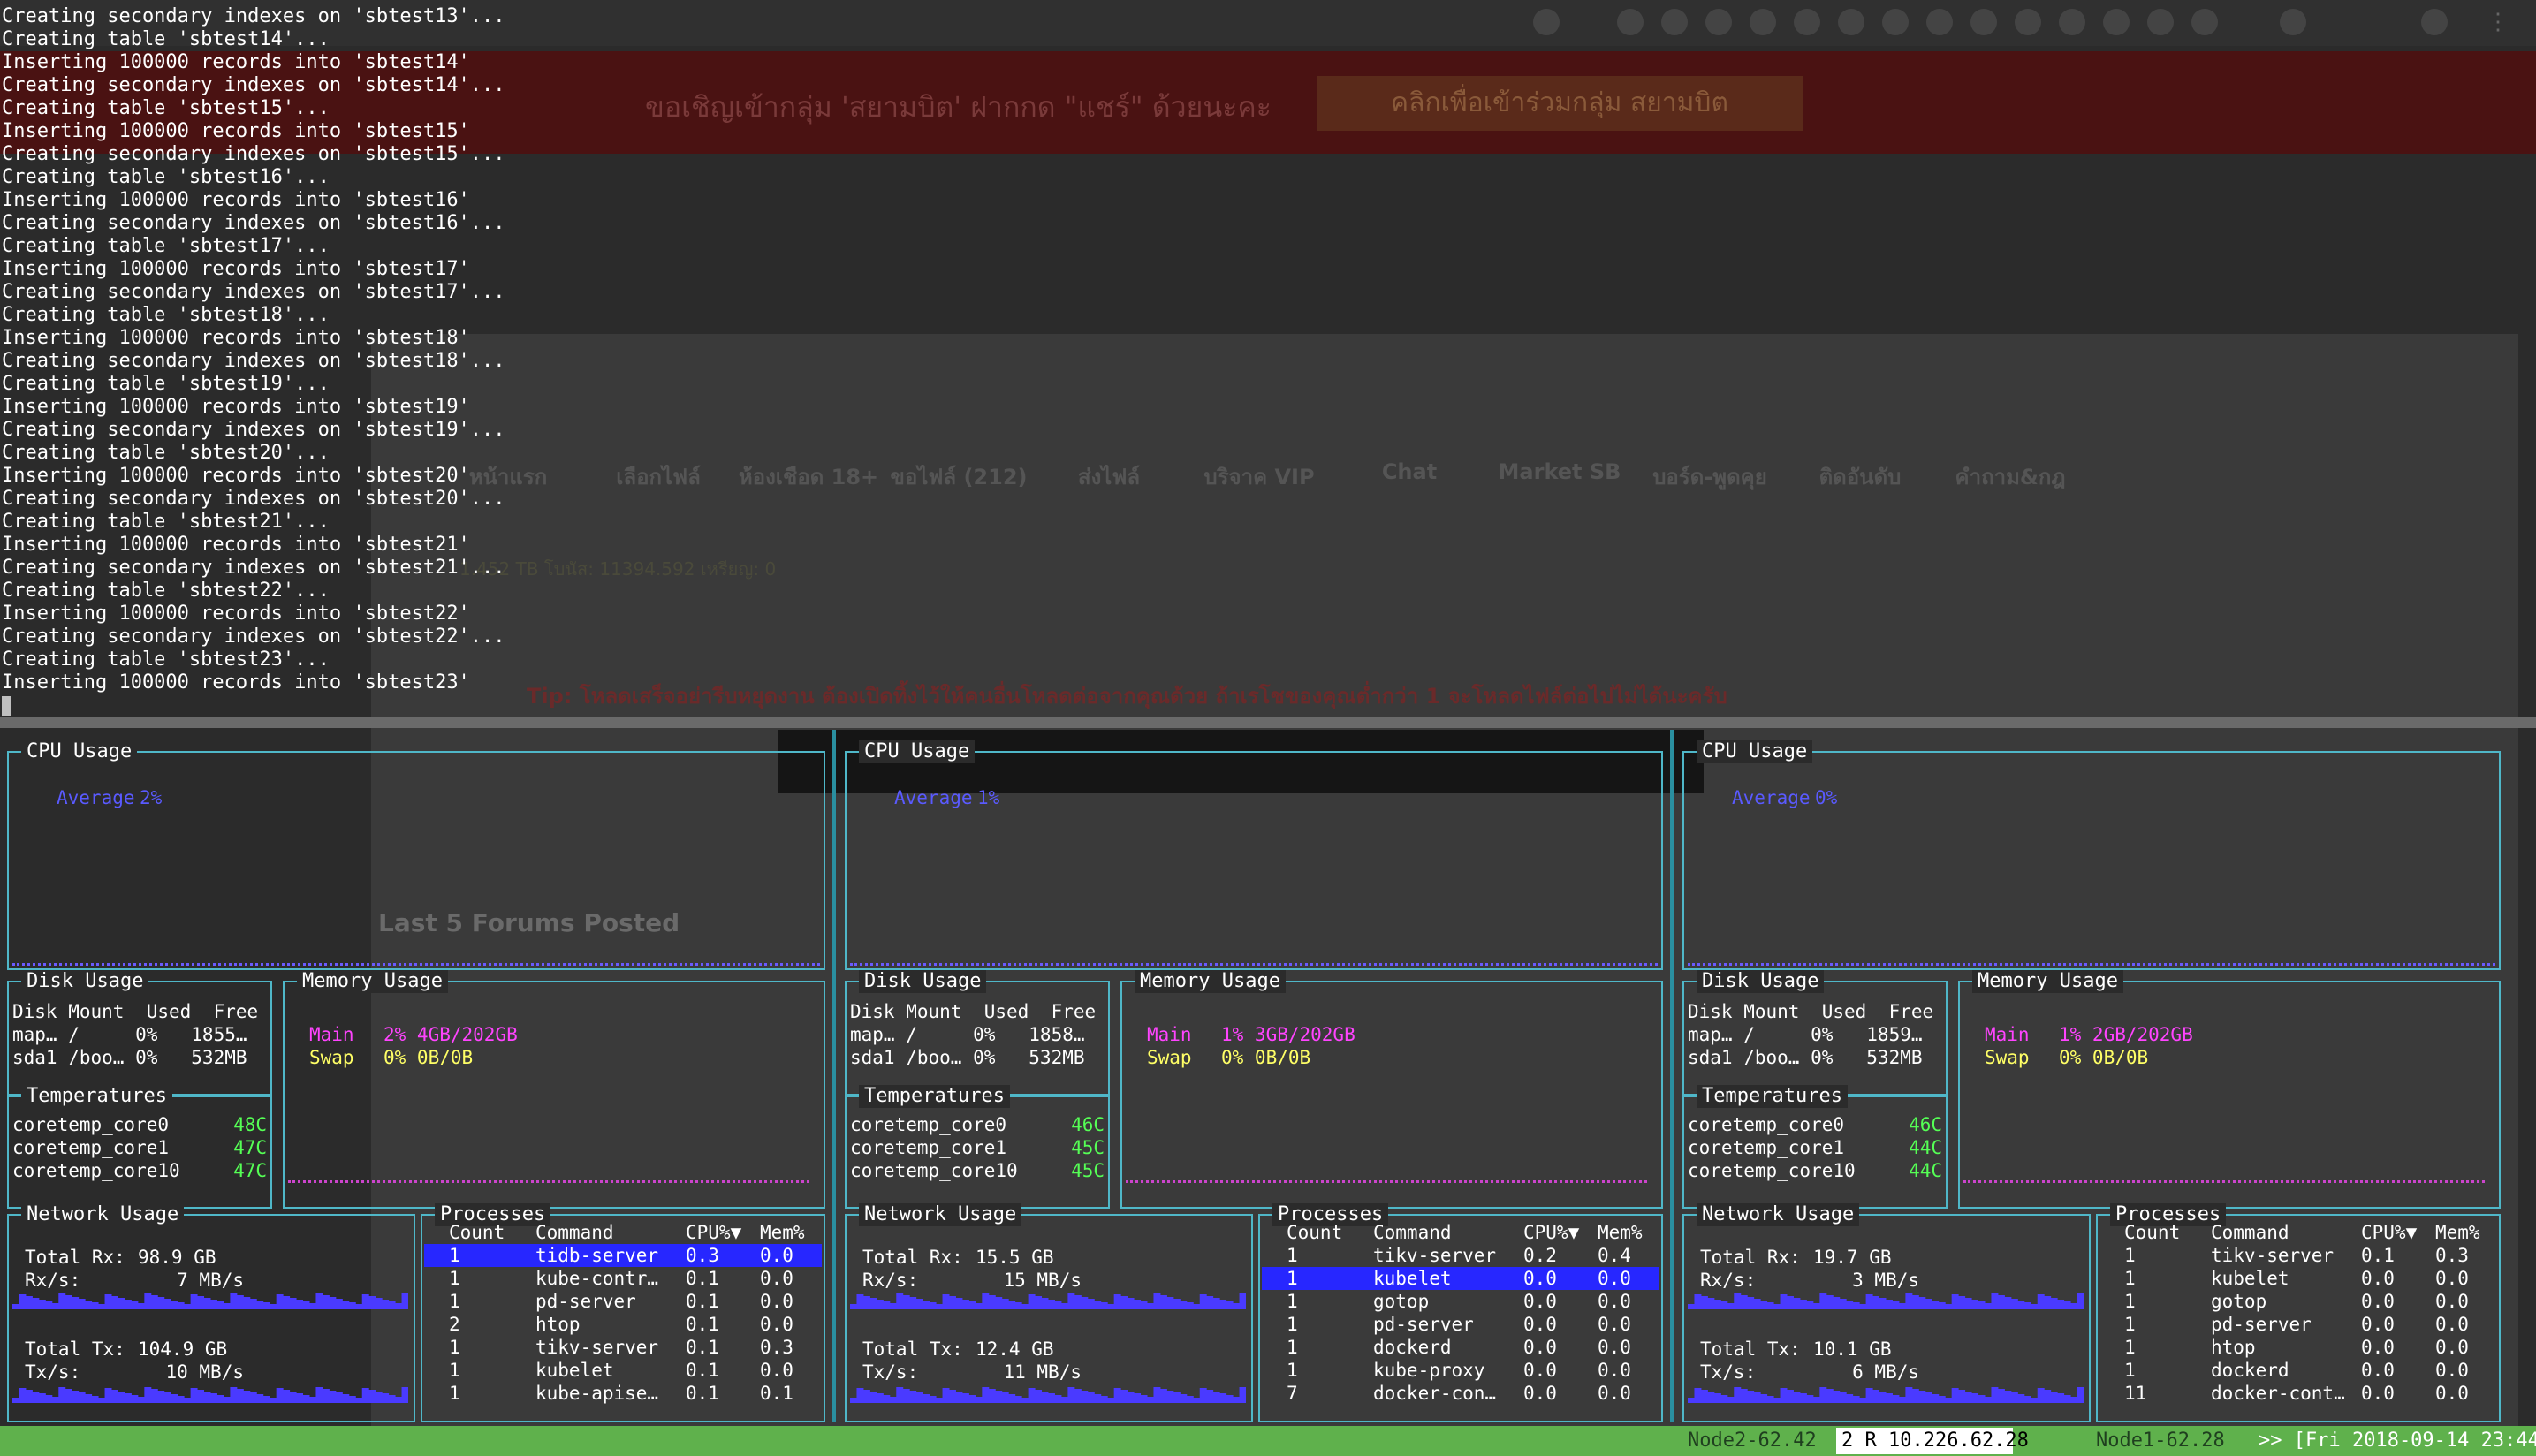  Describe the element at coordinates (1460, 1393) in the screenshot. I see `process-row: 7 docker-con… 0.0 0.0` at that location.